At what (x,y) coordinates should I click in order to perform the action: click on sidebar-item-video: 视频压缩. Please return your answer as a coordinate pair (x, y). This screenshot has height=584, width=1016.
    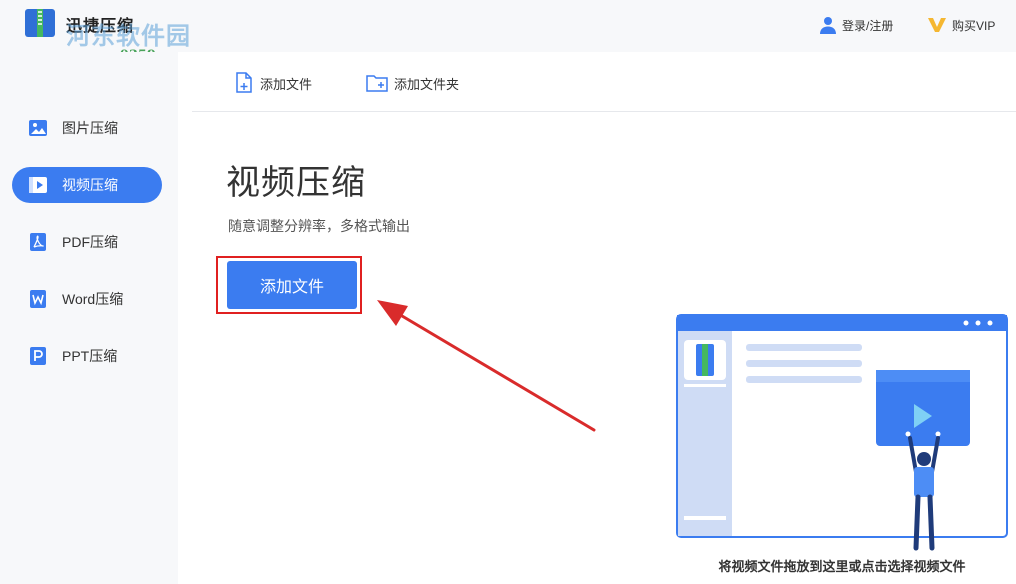
    Looking at the image, I should click on (87, 185).